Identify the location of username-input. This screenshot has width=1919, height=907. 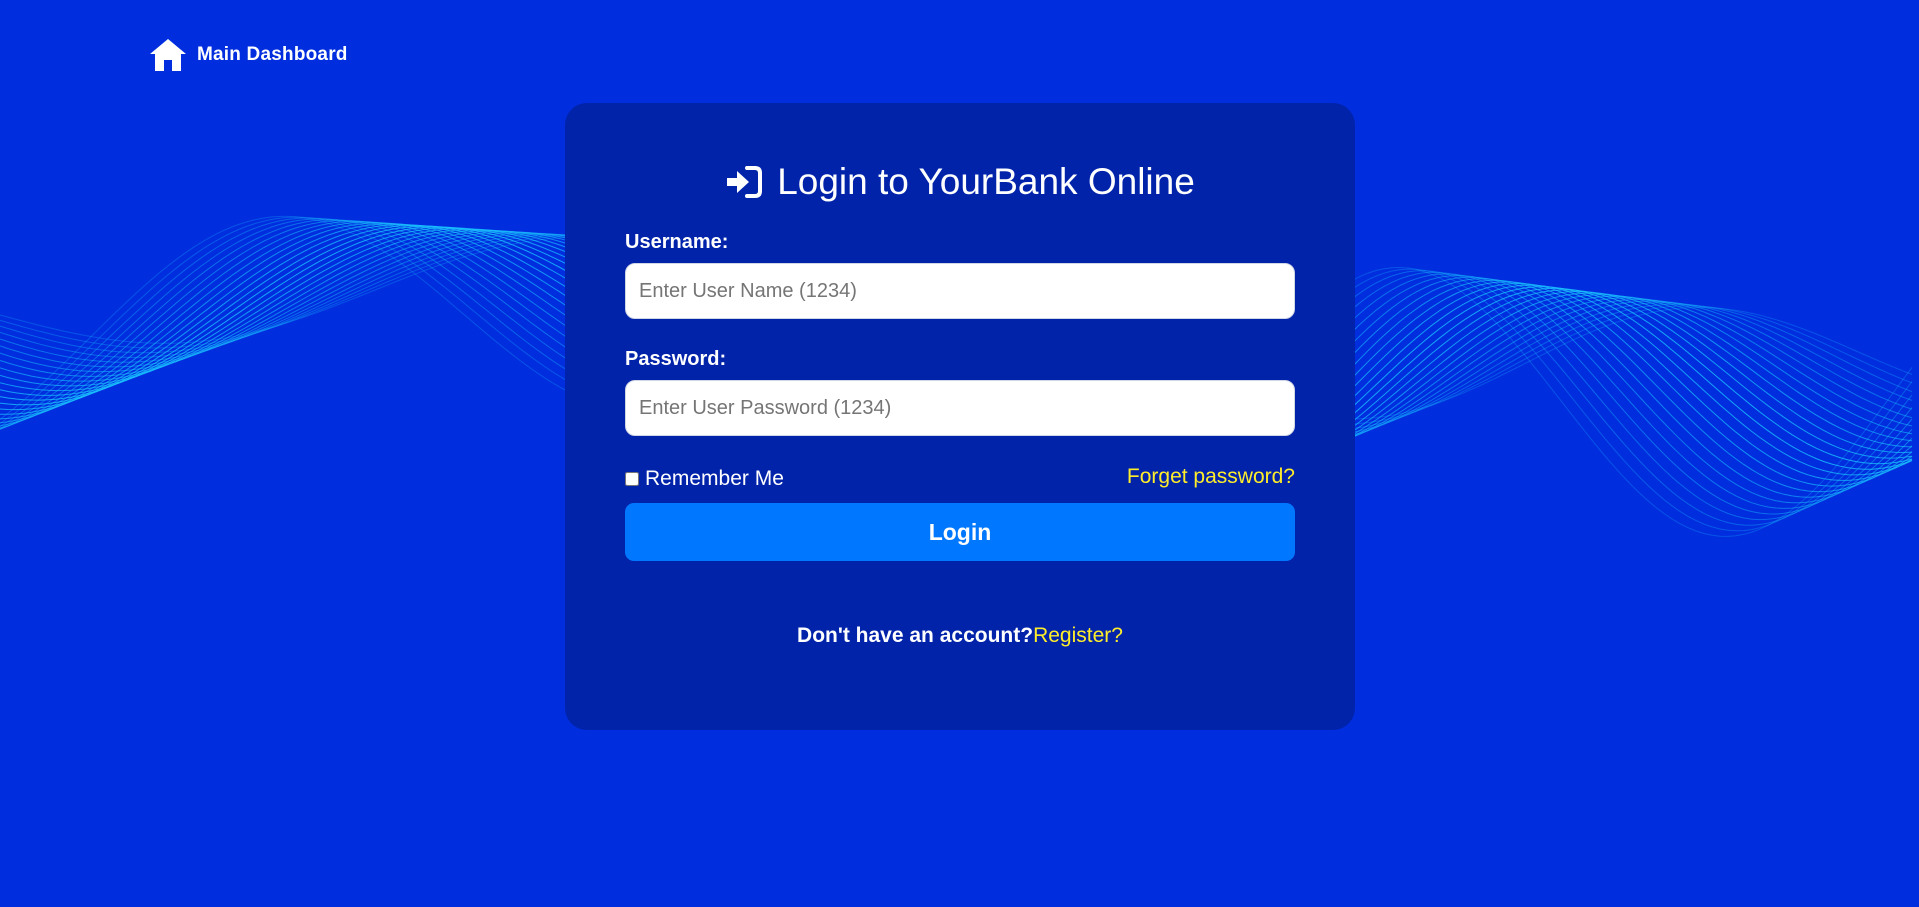
(960, 291).